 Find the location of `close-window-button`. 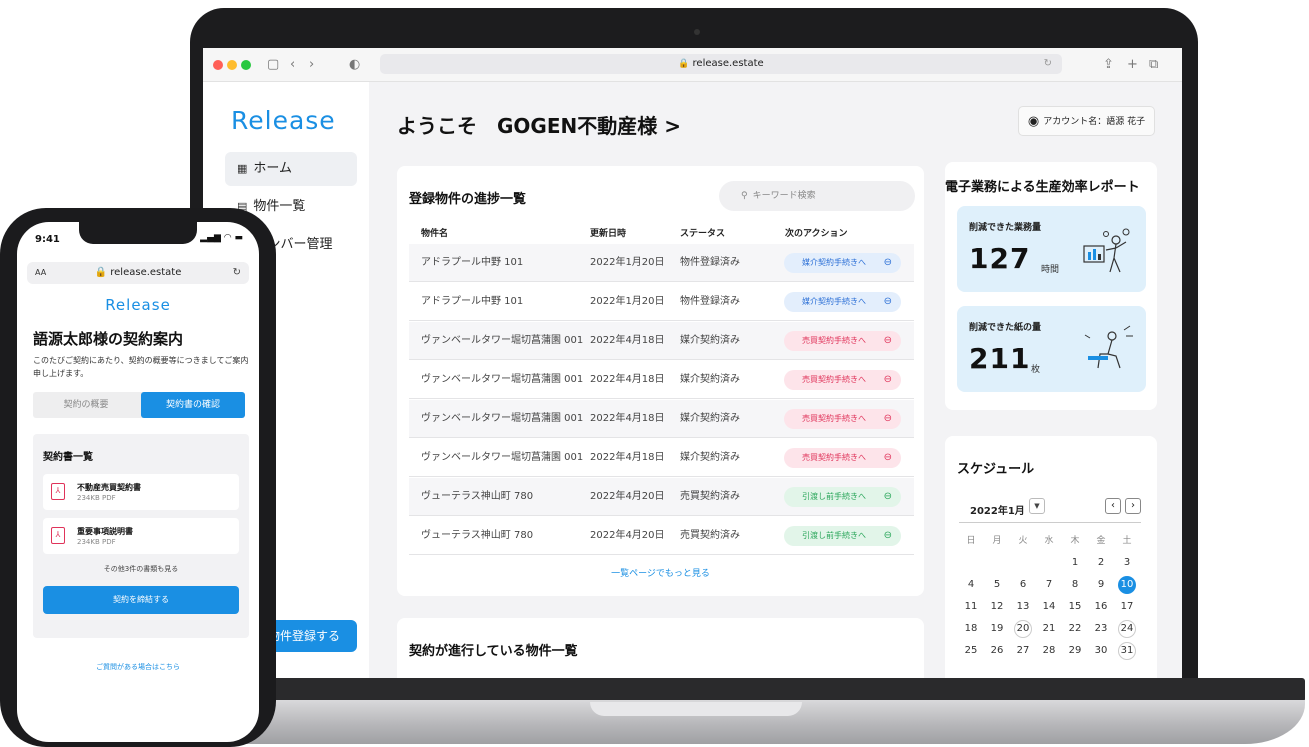

close-window-button is located at coordinates (218, 65).